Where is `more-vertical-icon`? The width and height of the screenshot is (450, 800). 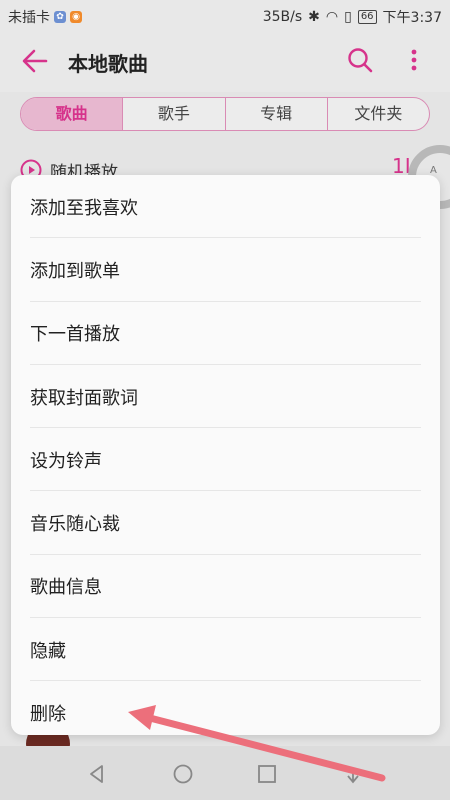 more-vertical-icon is located at coordinates (414, 60).